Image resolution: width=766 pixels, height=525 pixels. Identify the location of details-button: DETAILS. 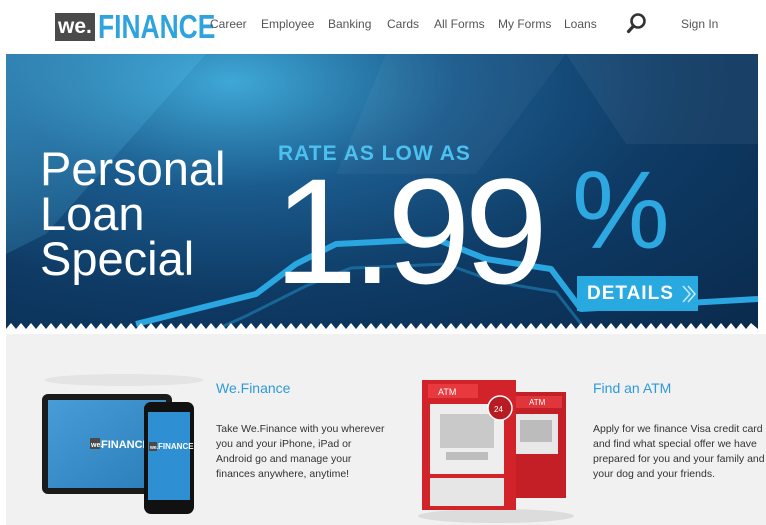
(637, 293).